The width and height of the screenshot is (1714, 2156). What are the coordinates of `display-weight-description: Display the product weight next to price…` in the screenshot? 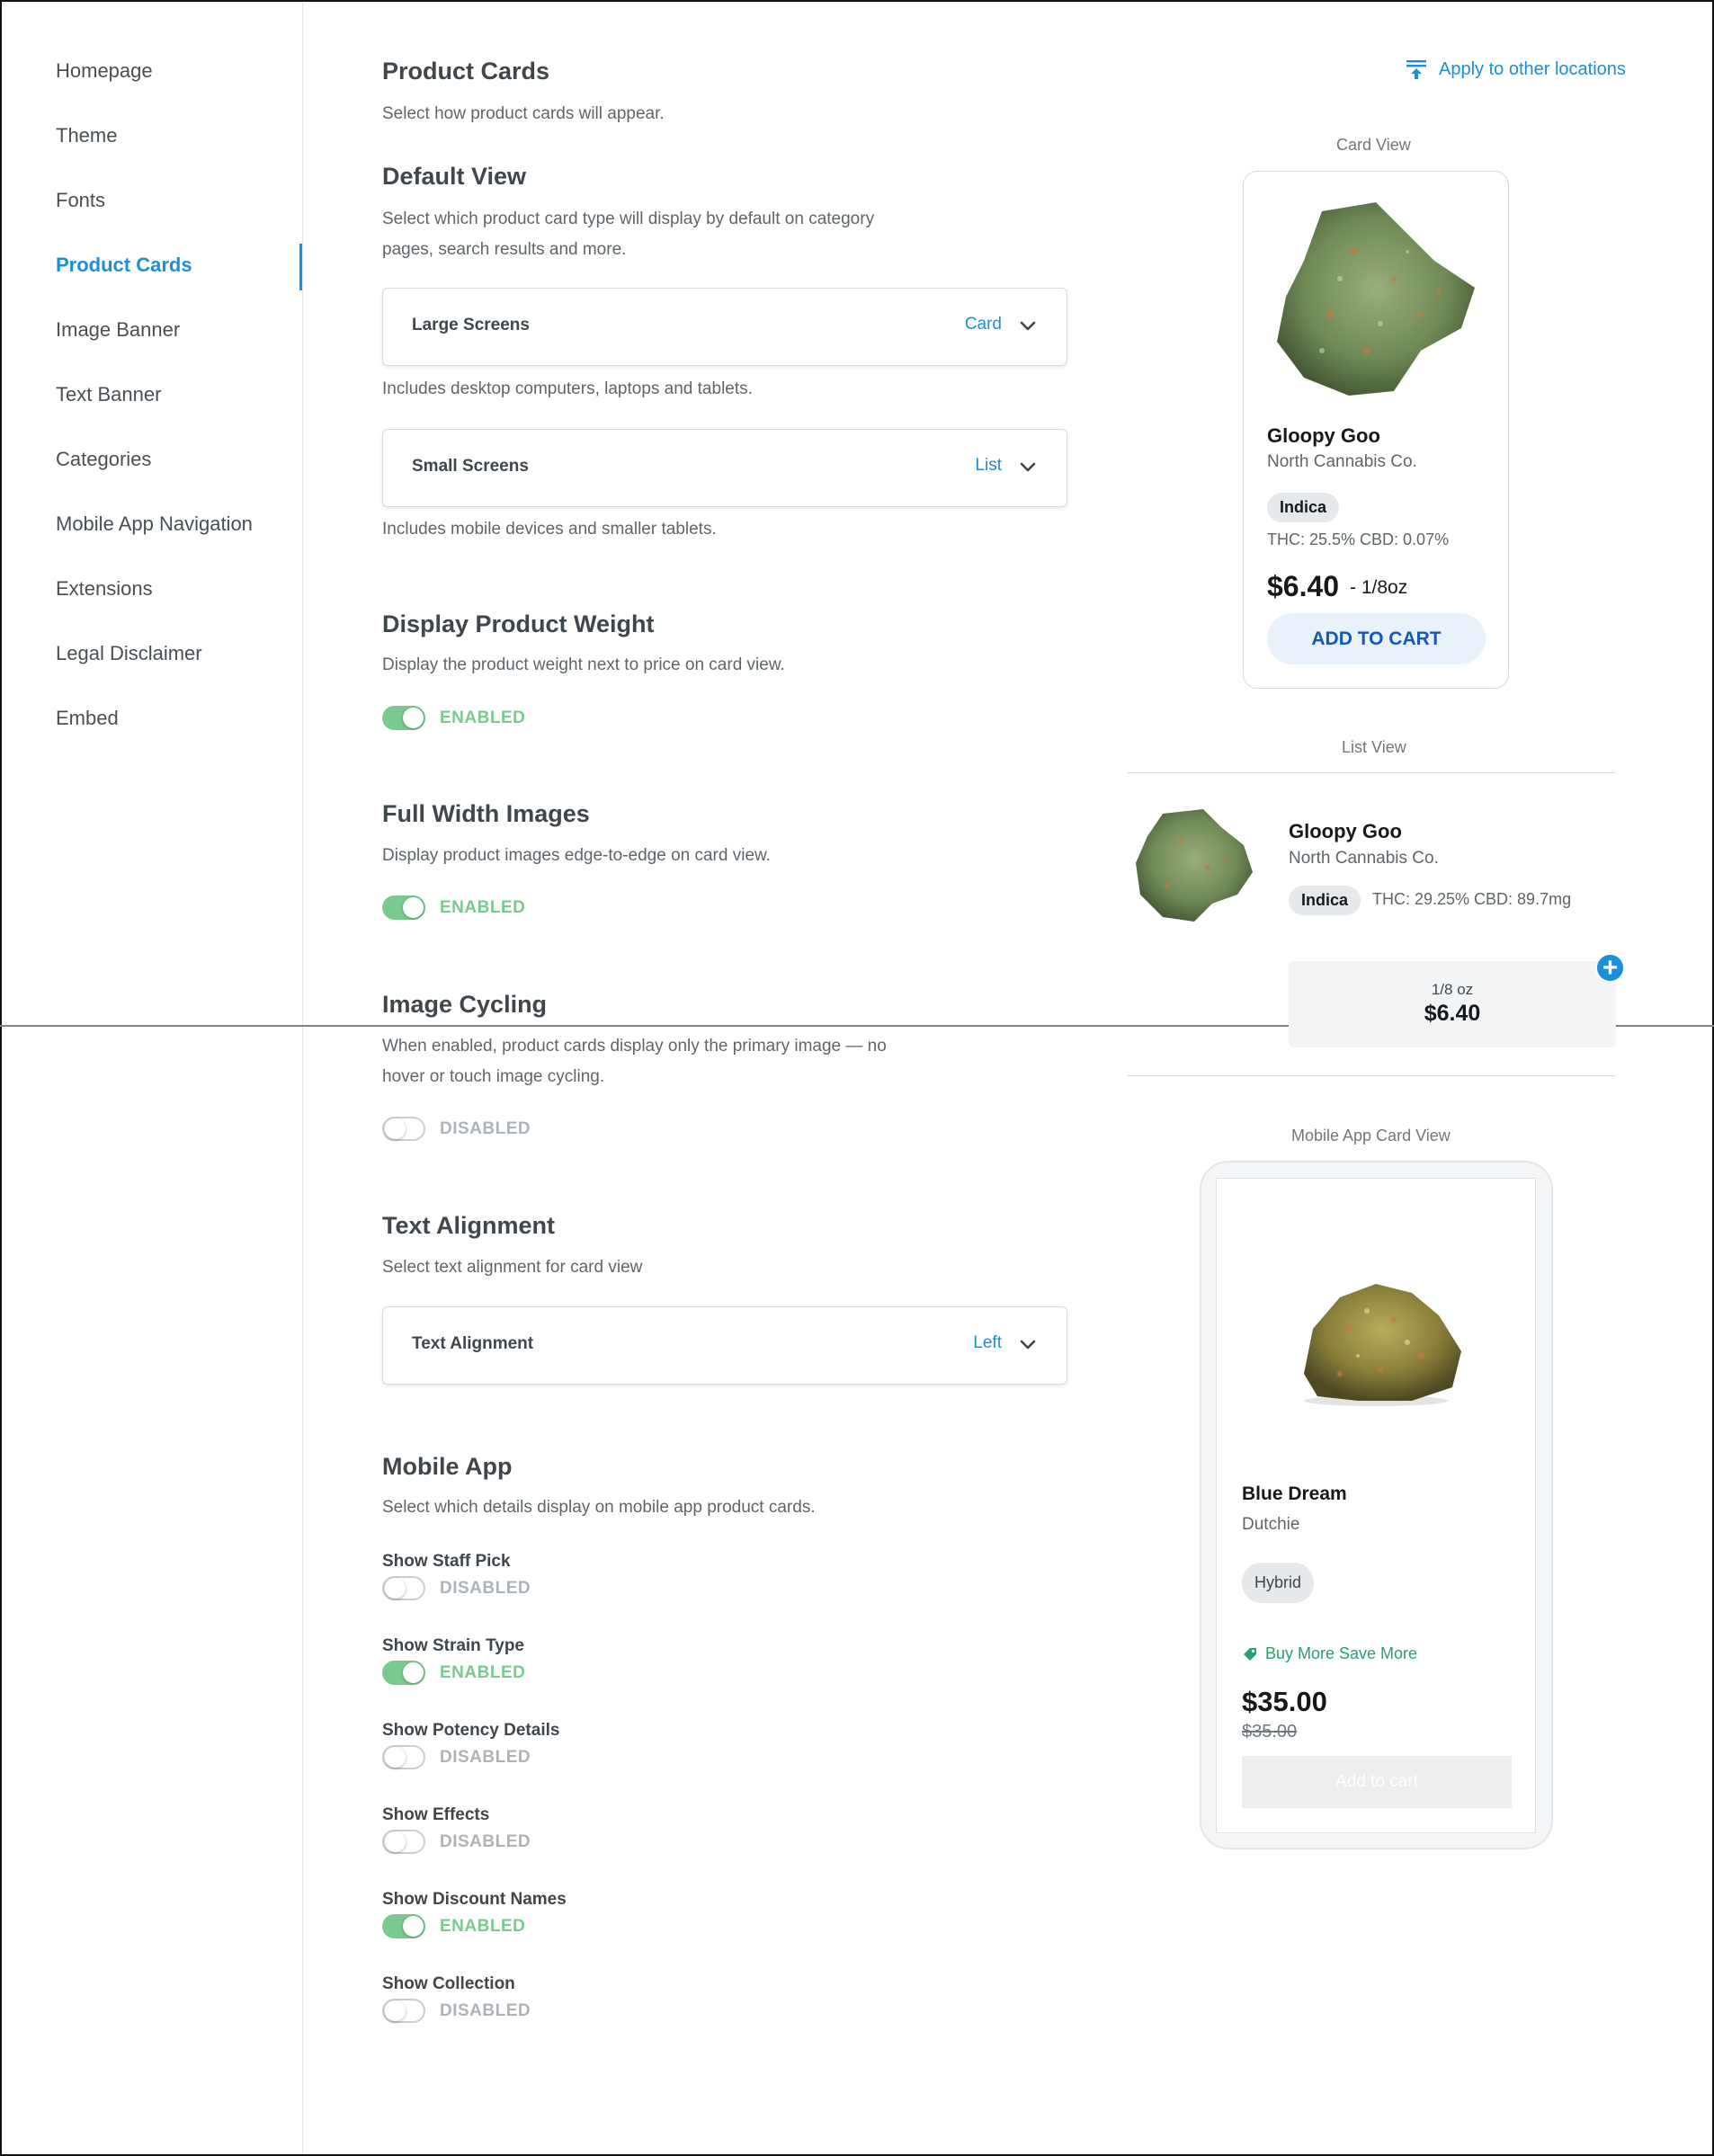 It's located at (583, 665).